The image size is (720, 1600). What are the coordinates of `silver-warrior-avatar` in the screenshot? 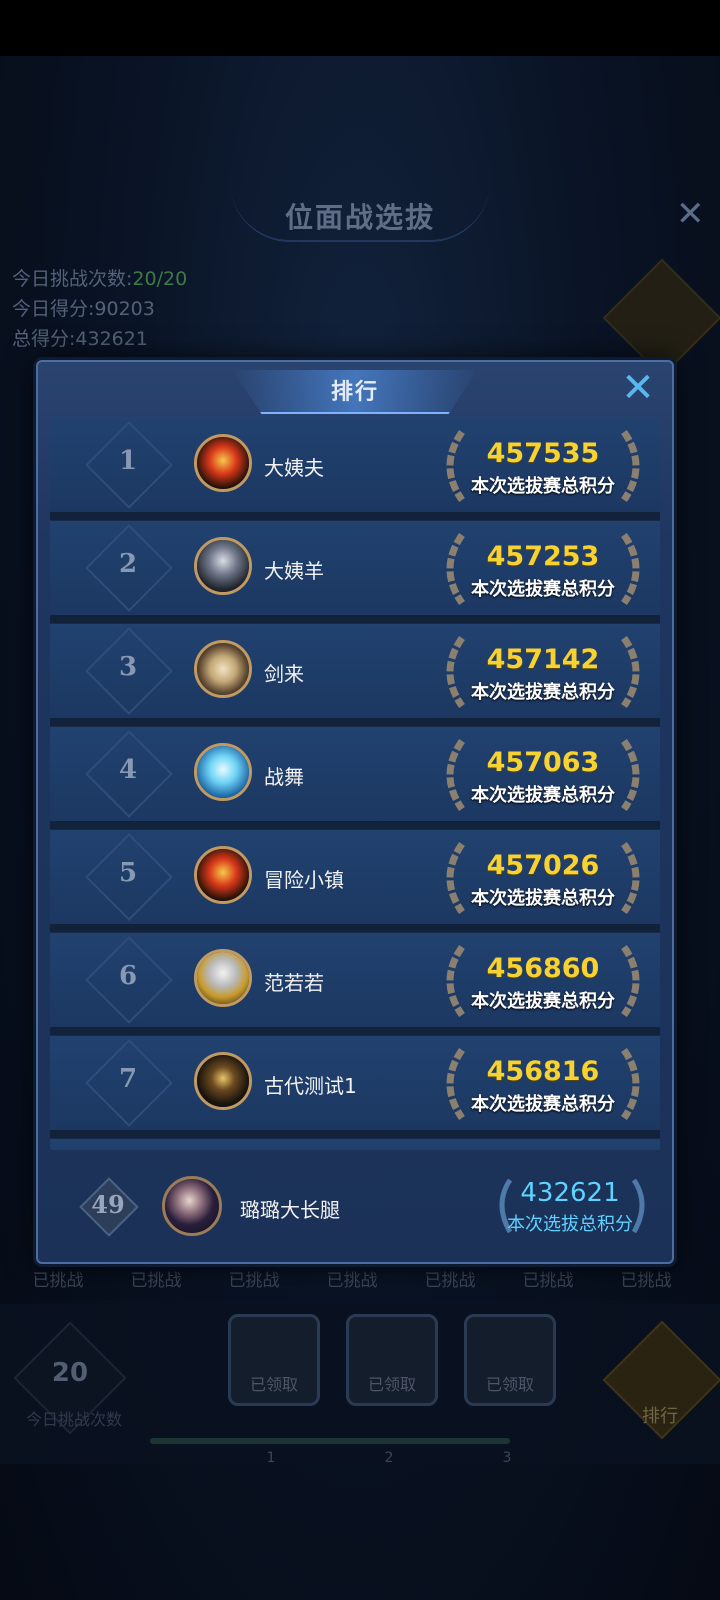 It's located at (223, 566).